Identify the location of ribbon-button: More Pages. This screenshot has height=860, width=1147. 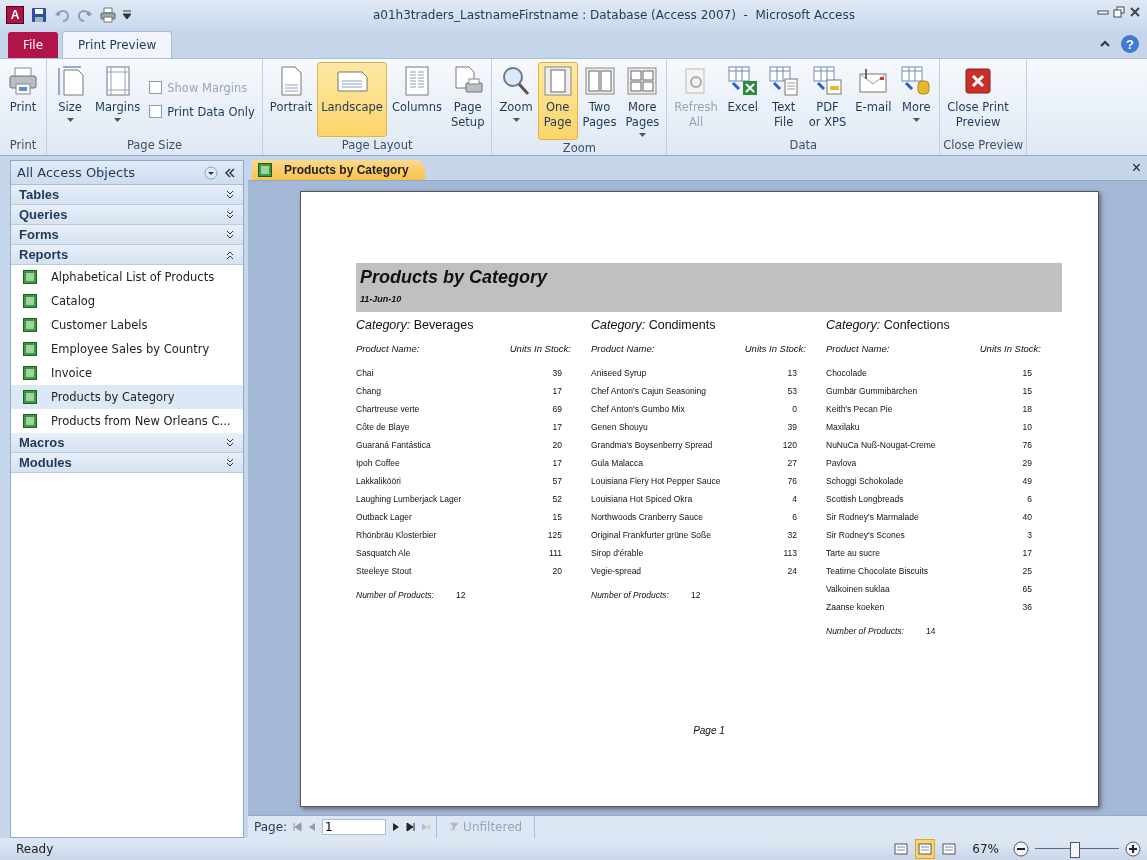
(642, 101).